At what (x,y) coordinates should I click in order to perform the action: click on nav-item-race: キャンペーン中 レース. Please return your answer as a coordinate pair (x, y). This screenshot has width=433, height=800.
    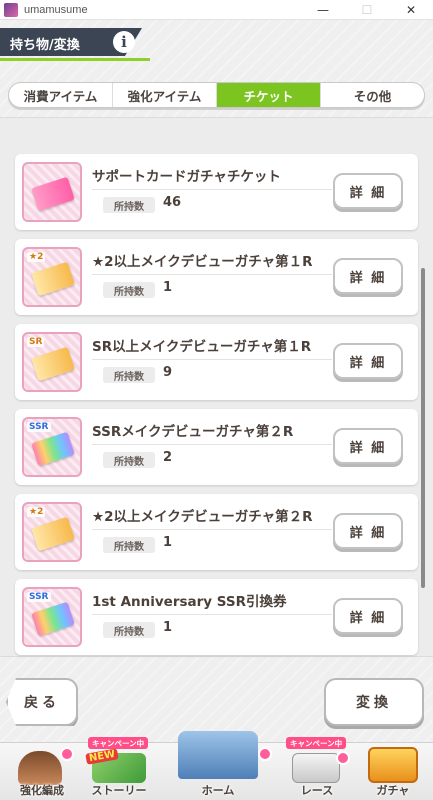
    Looking at the image, I should click on (317, 768).